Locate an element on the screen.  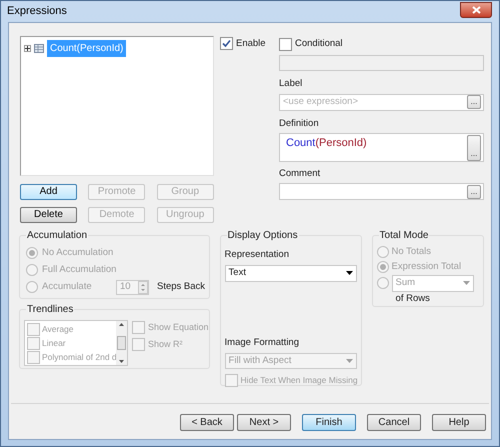
show-r2-label: Show R² is located at coordinates (165, 344).